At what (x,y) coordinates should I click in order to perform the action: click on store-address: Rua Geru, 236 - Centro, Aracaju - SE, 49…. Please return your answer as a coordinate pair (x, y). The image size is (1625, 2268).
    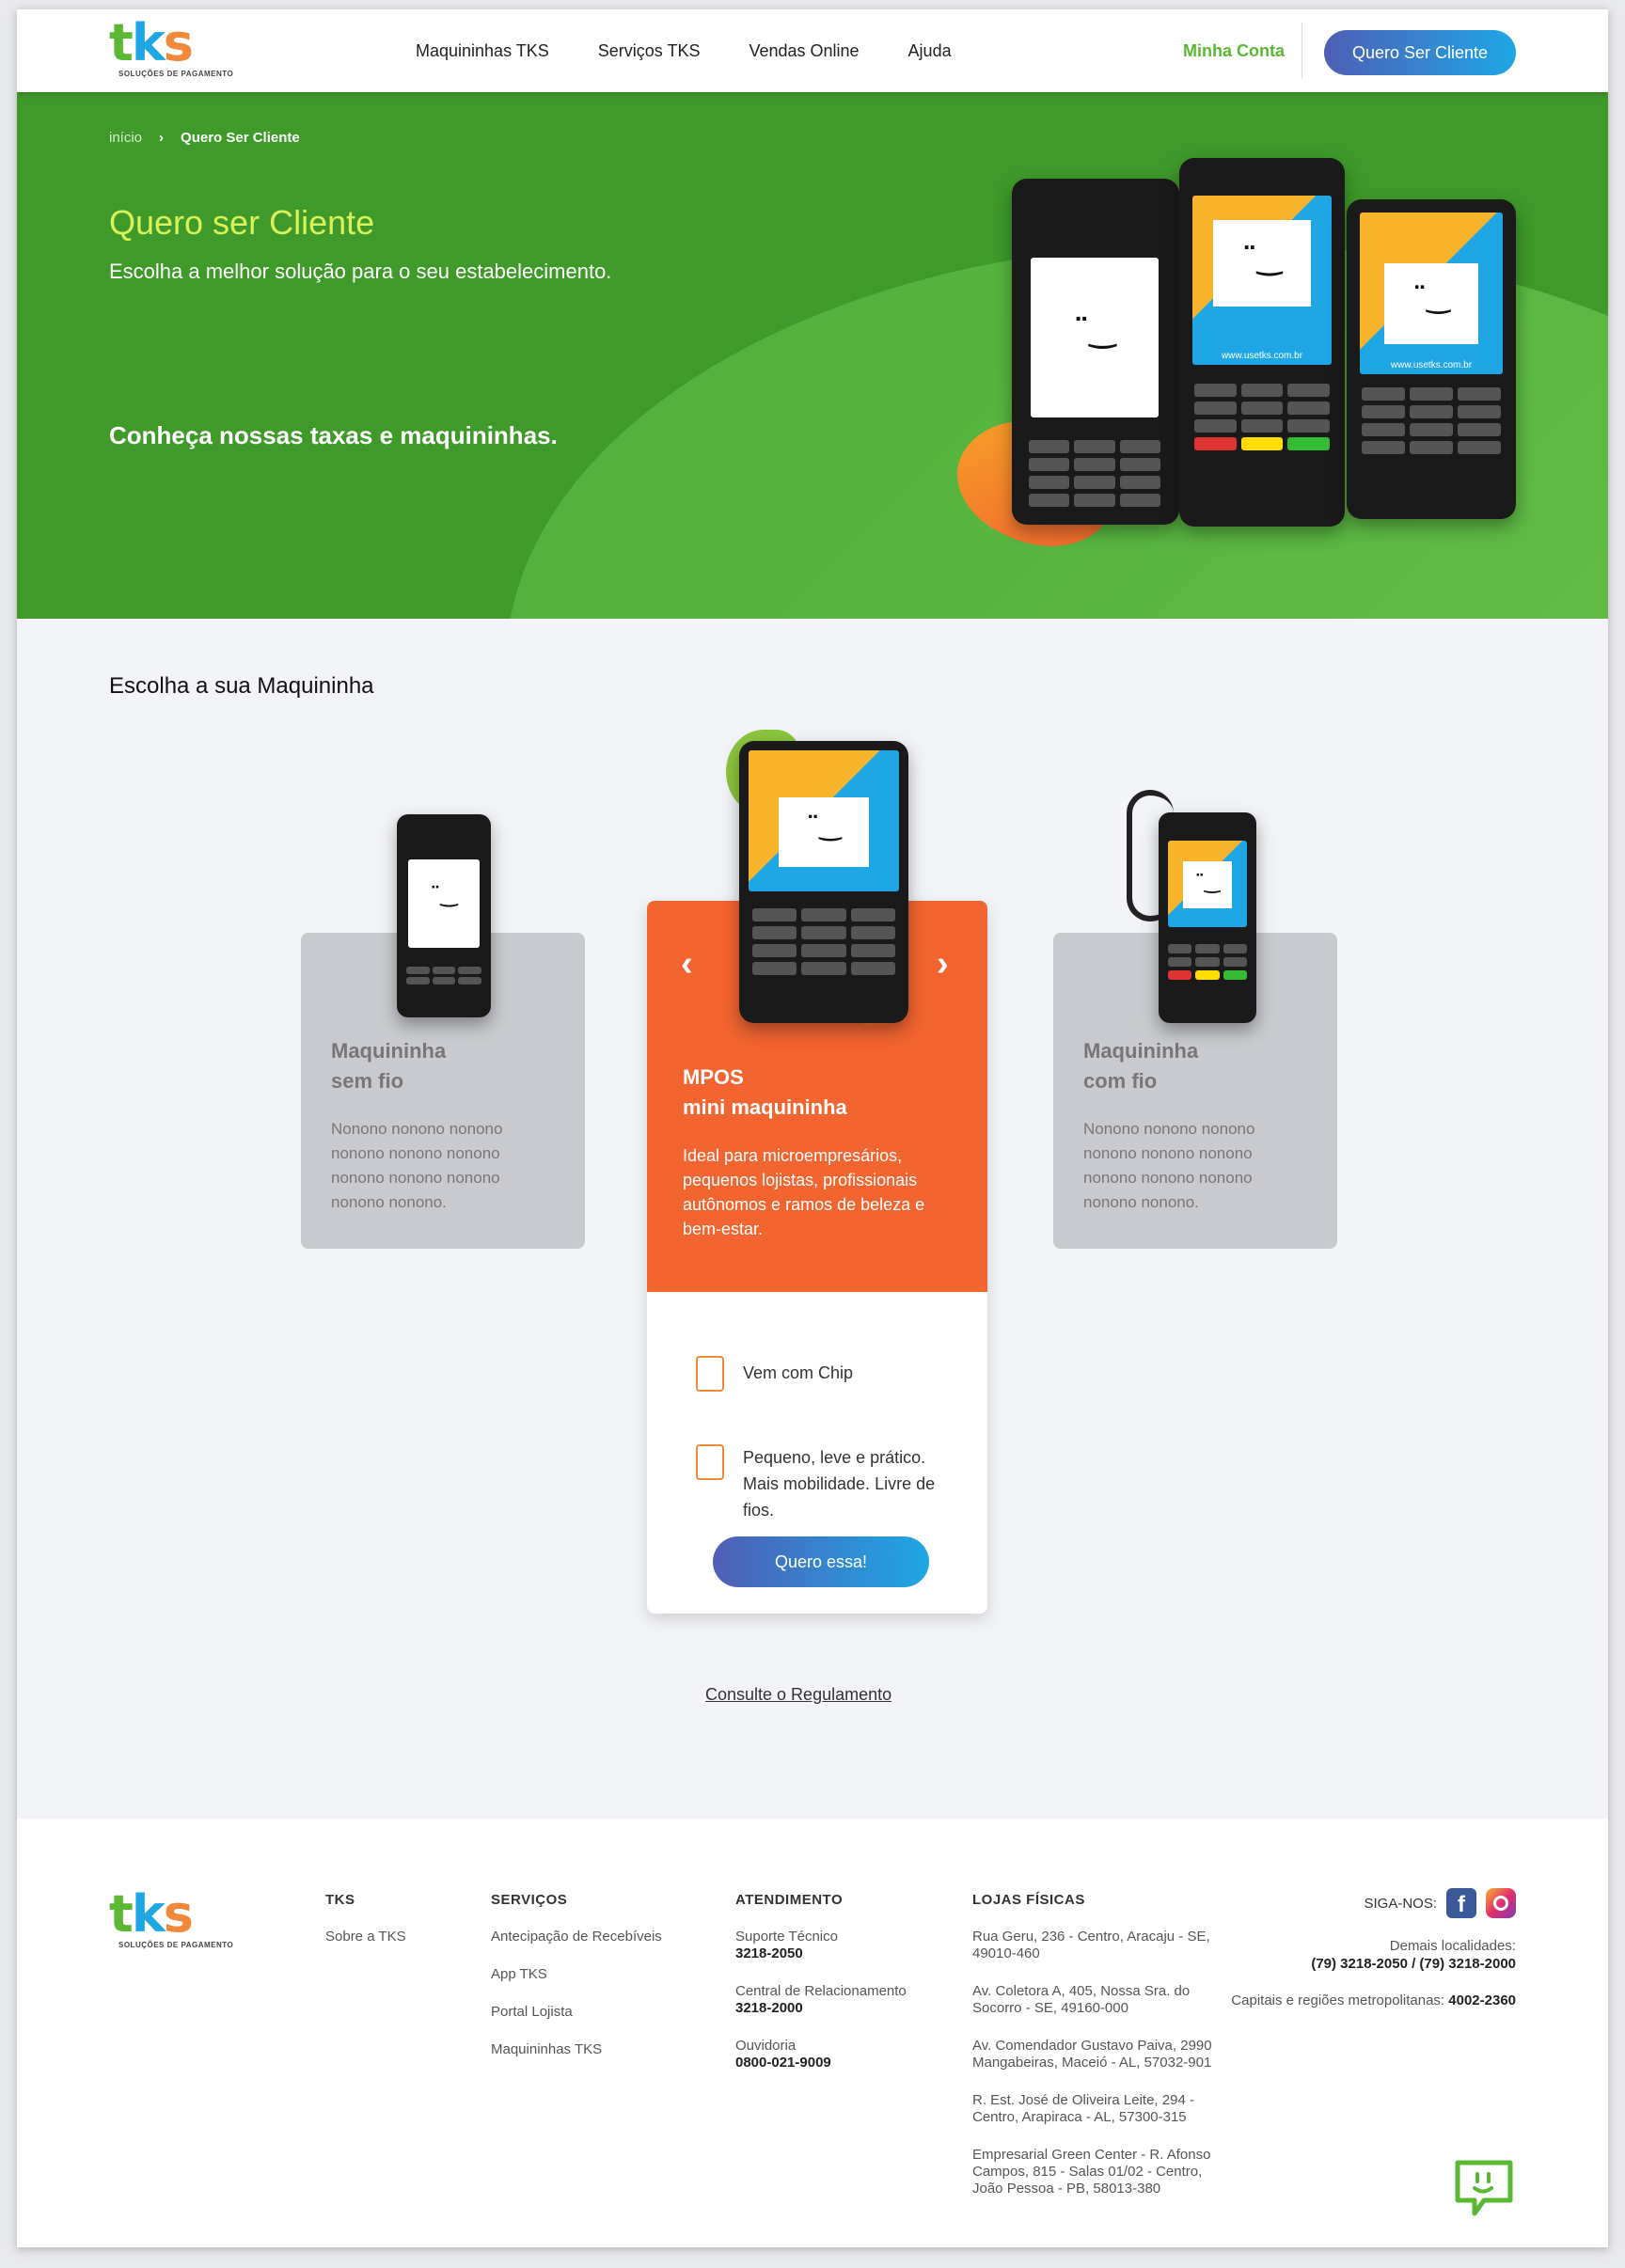
    Looking at the image, I should click on (1091, 1945).